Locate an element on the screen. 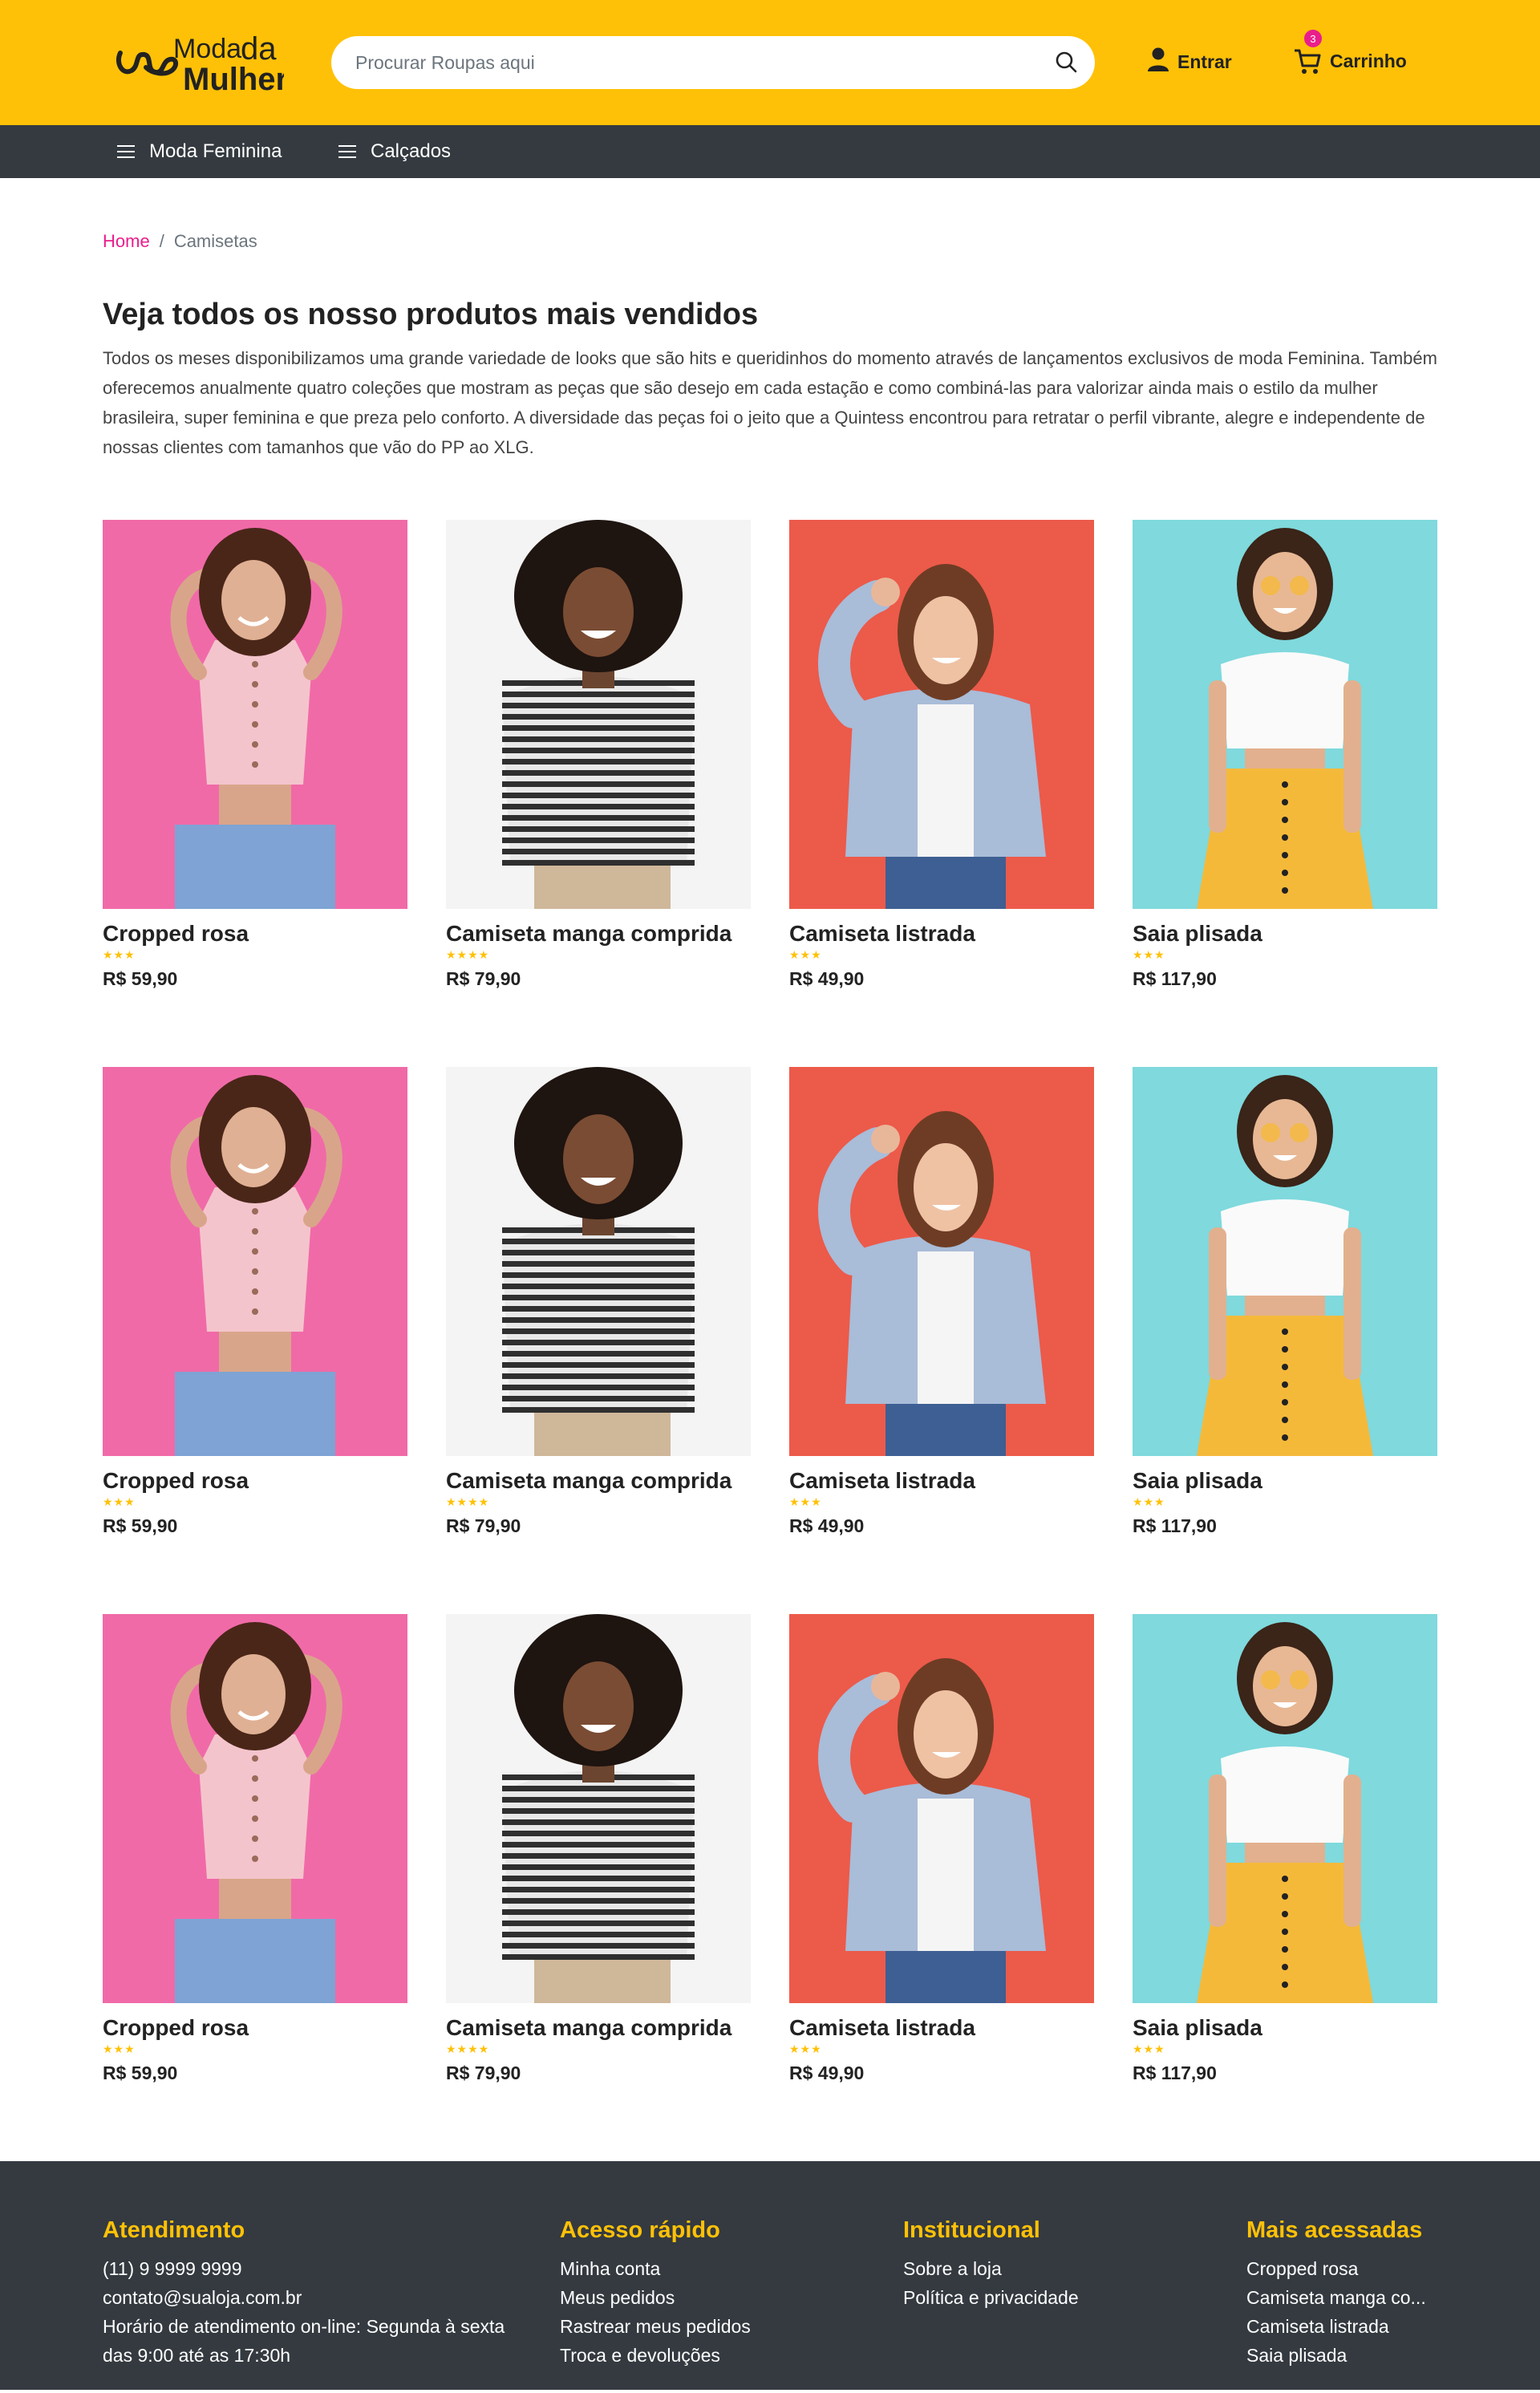 This screenshot has width=1540, height=2393. nav-item-label: Calçados is located at coordinates (411, 151).